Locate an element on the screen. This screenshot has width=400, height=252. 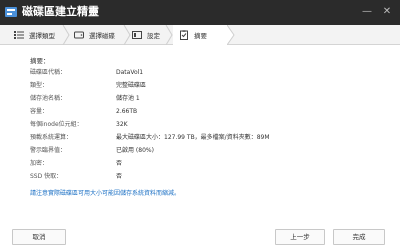
summary-row: 儲存池名稱： 儲存池 1 is located at coordinates (85, 99).